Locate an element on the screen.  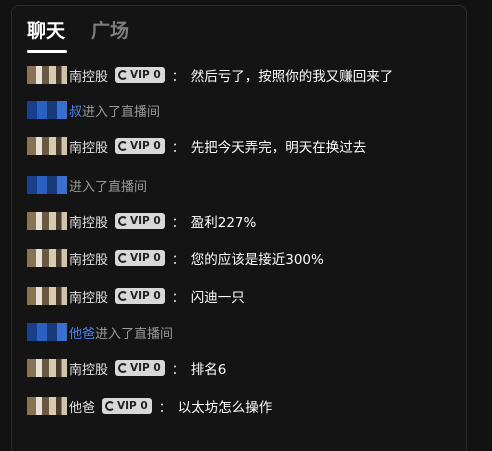
message-text: 您的应该是接近300% is located at coordinates (257, 260).